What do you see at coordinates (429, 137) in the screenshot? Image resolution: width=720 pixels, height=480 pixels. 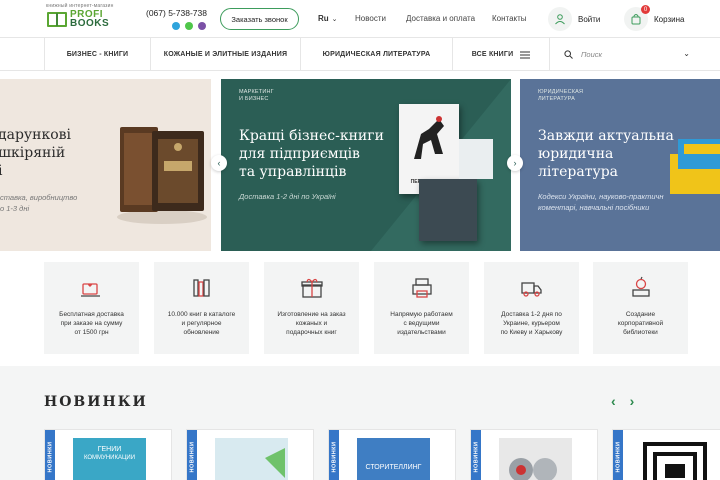 I see `horse-illustration` at bounding box center [429, 137].